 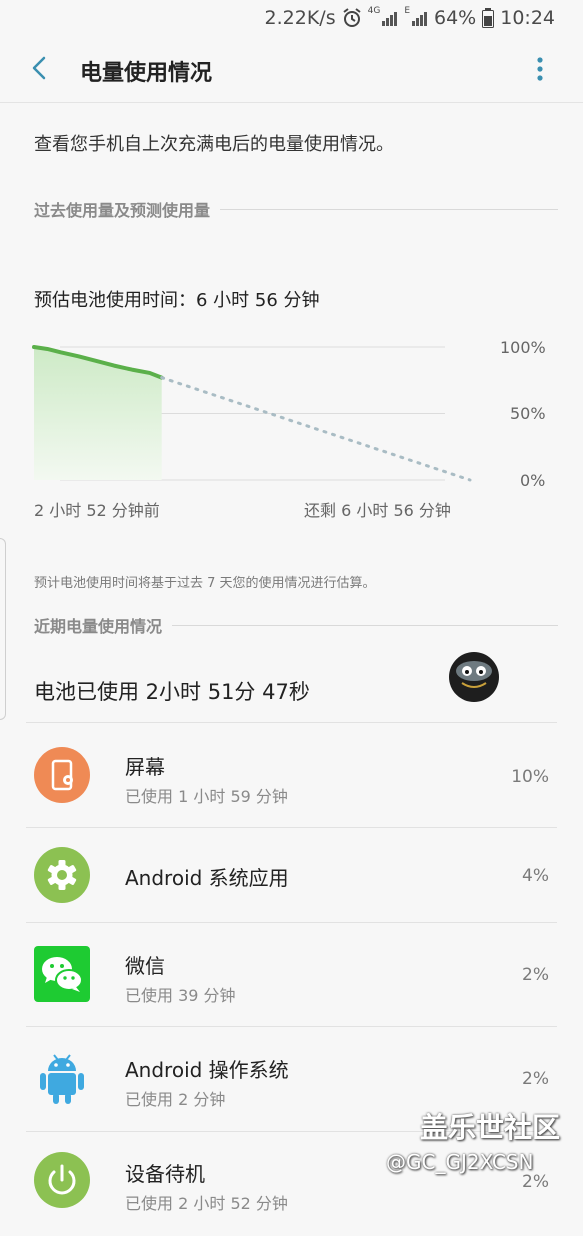 I want to click on battery-used-text: 电池已使用 2小时 51分 47秒, so click(x=172, y=692).